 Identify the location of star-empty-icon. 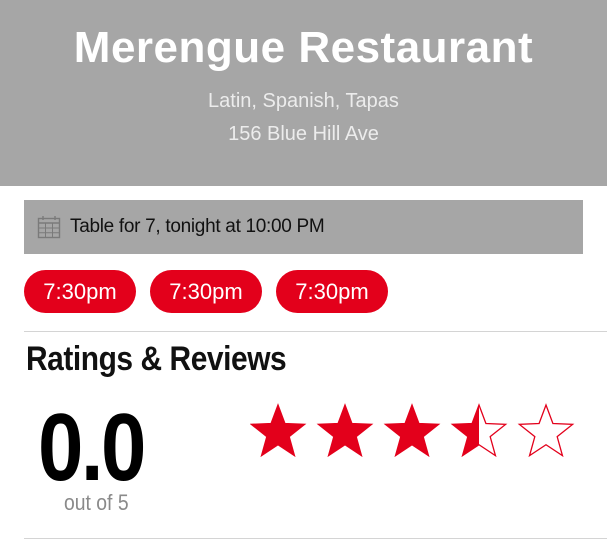
(546, 430).